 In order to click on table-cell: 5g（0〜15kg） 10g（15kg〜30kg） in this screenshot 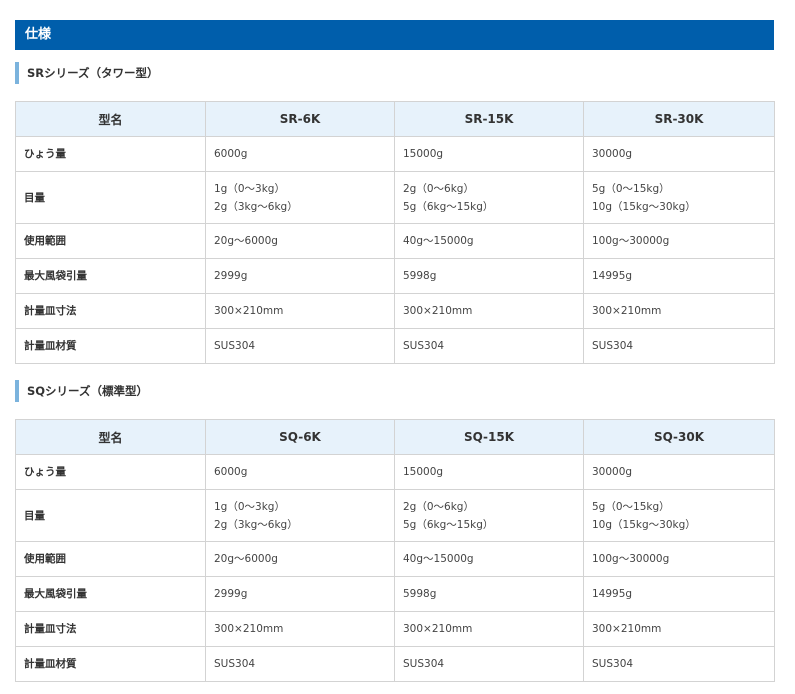, I will do `click(679, 197)`.